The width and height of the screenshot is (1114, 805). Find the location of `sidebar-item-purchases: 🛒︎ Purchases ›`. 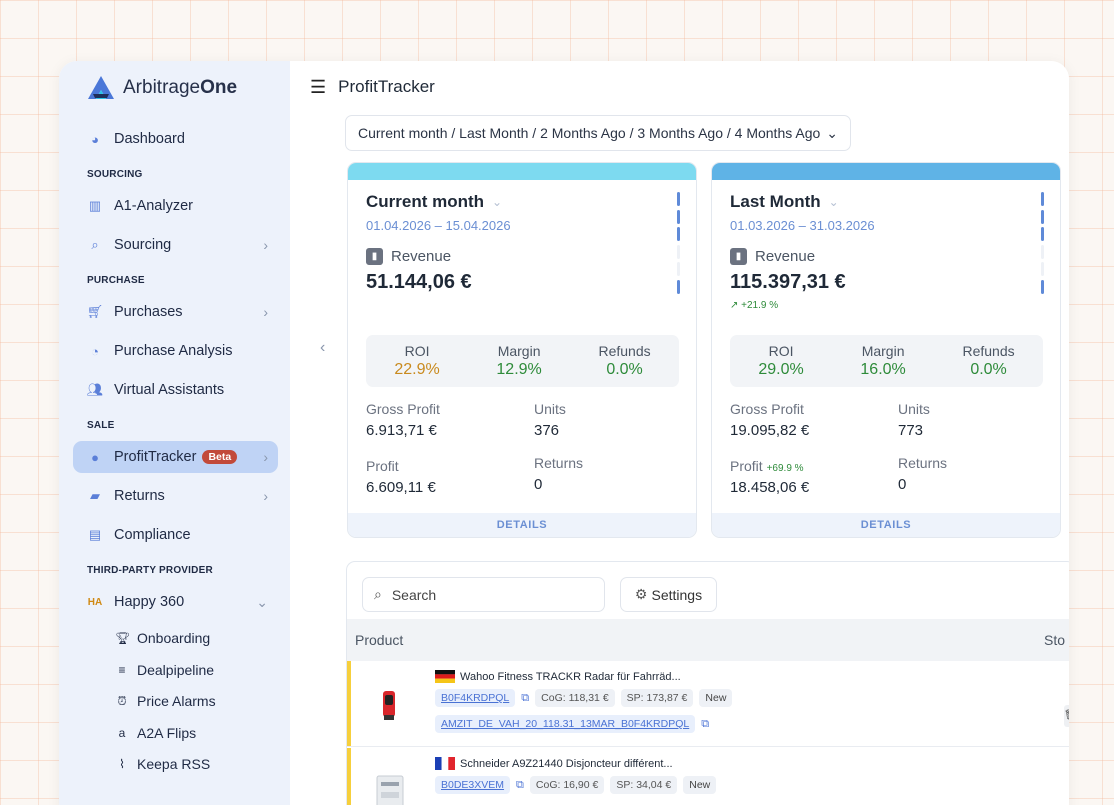

sidebar-item-purchases: 🛒︎ Purchases › is located at coordinates (175, 312).